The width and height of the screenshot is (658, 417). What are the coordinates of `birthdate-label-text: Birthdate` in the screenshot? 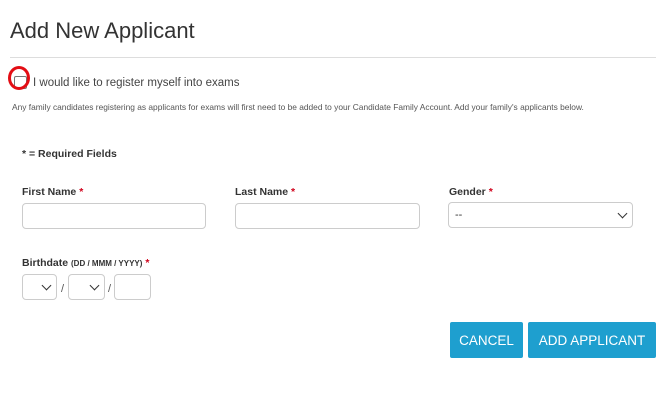 It's located at (45, 263).